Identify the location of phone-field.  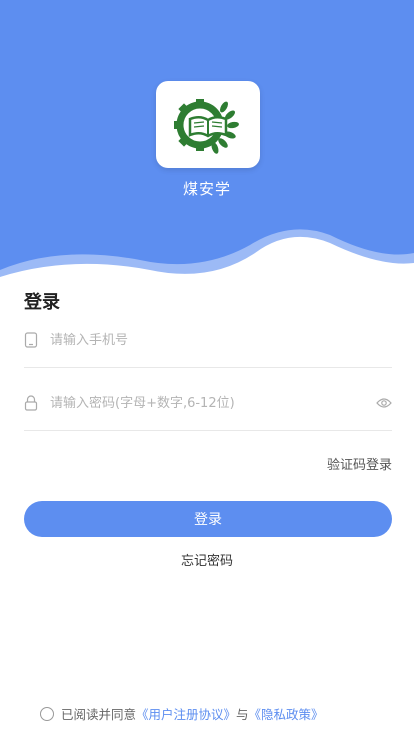
(208, 340).